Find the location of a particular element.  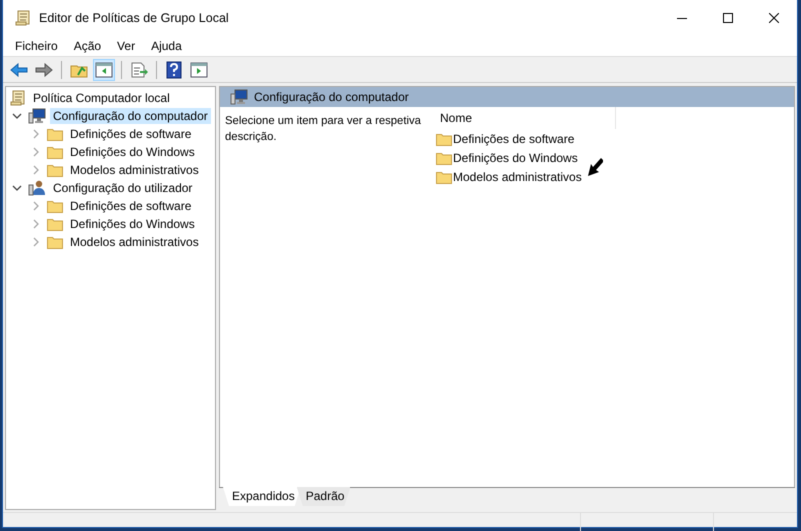

list-item: Definições do Windows is located at coordinates (515, 157).